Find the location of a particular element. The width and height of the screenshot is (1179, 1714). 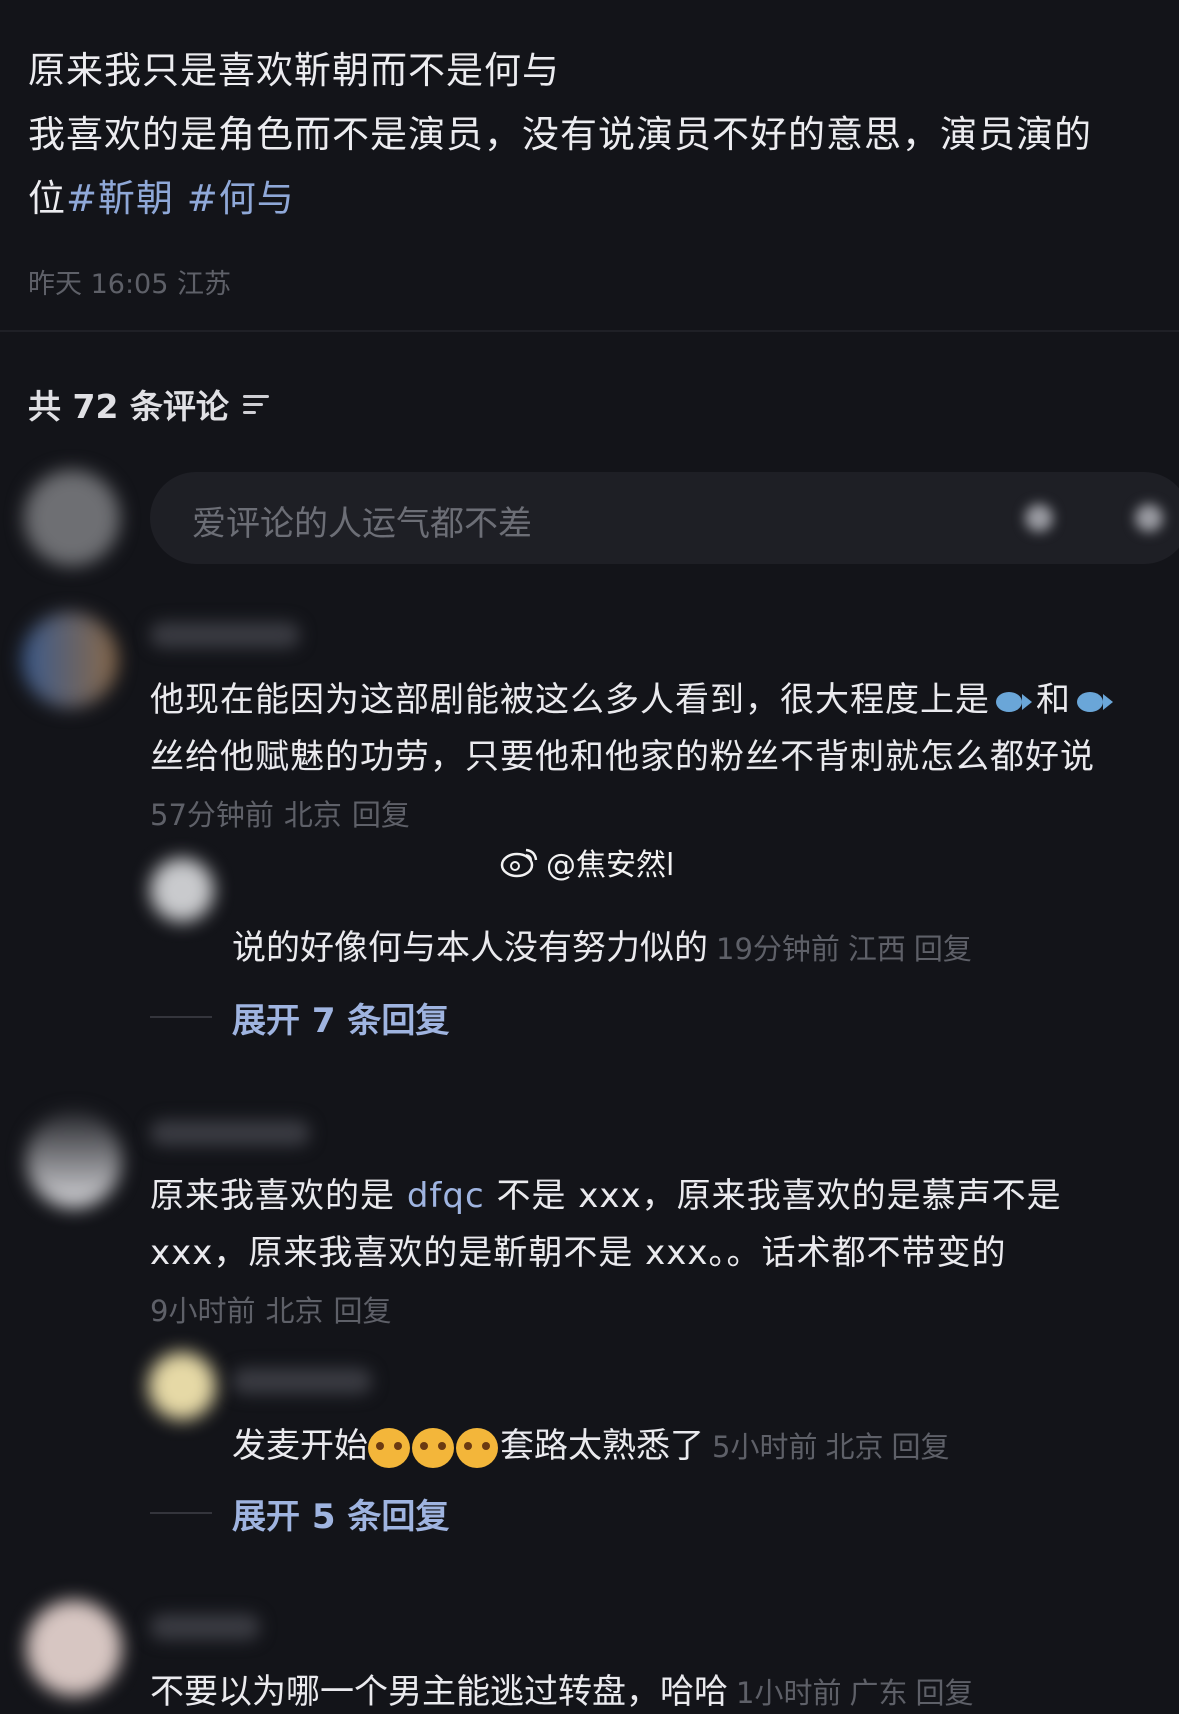

reply-time: 5小时前 is located at coordinates (765, 1447).